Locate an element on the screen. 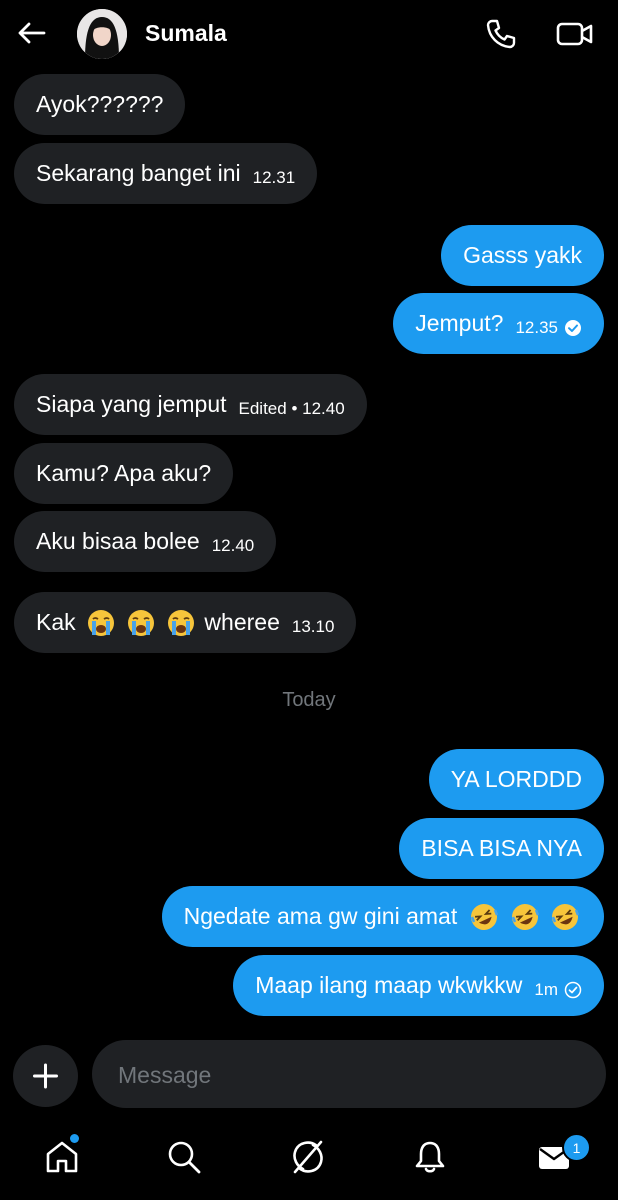 The width and height of the screenshot is (618, 1200). message-time: 12.35 is located at coordinates (536, 327).